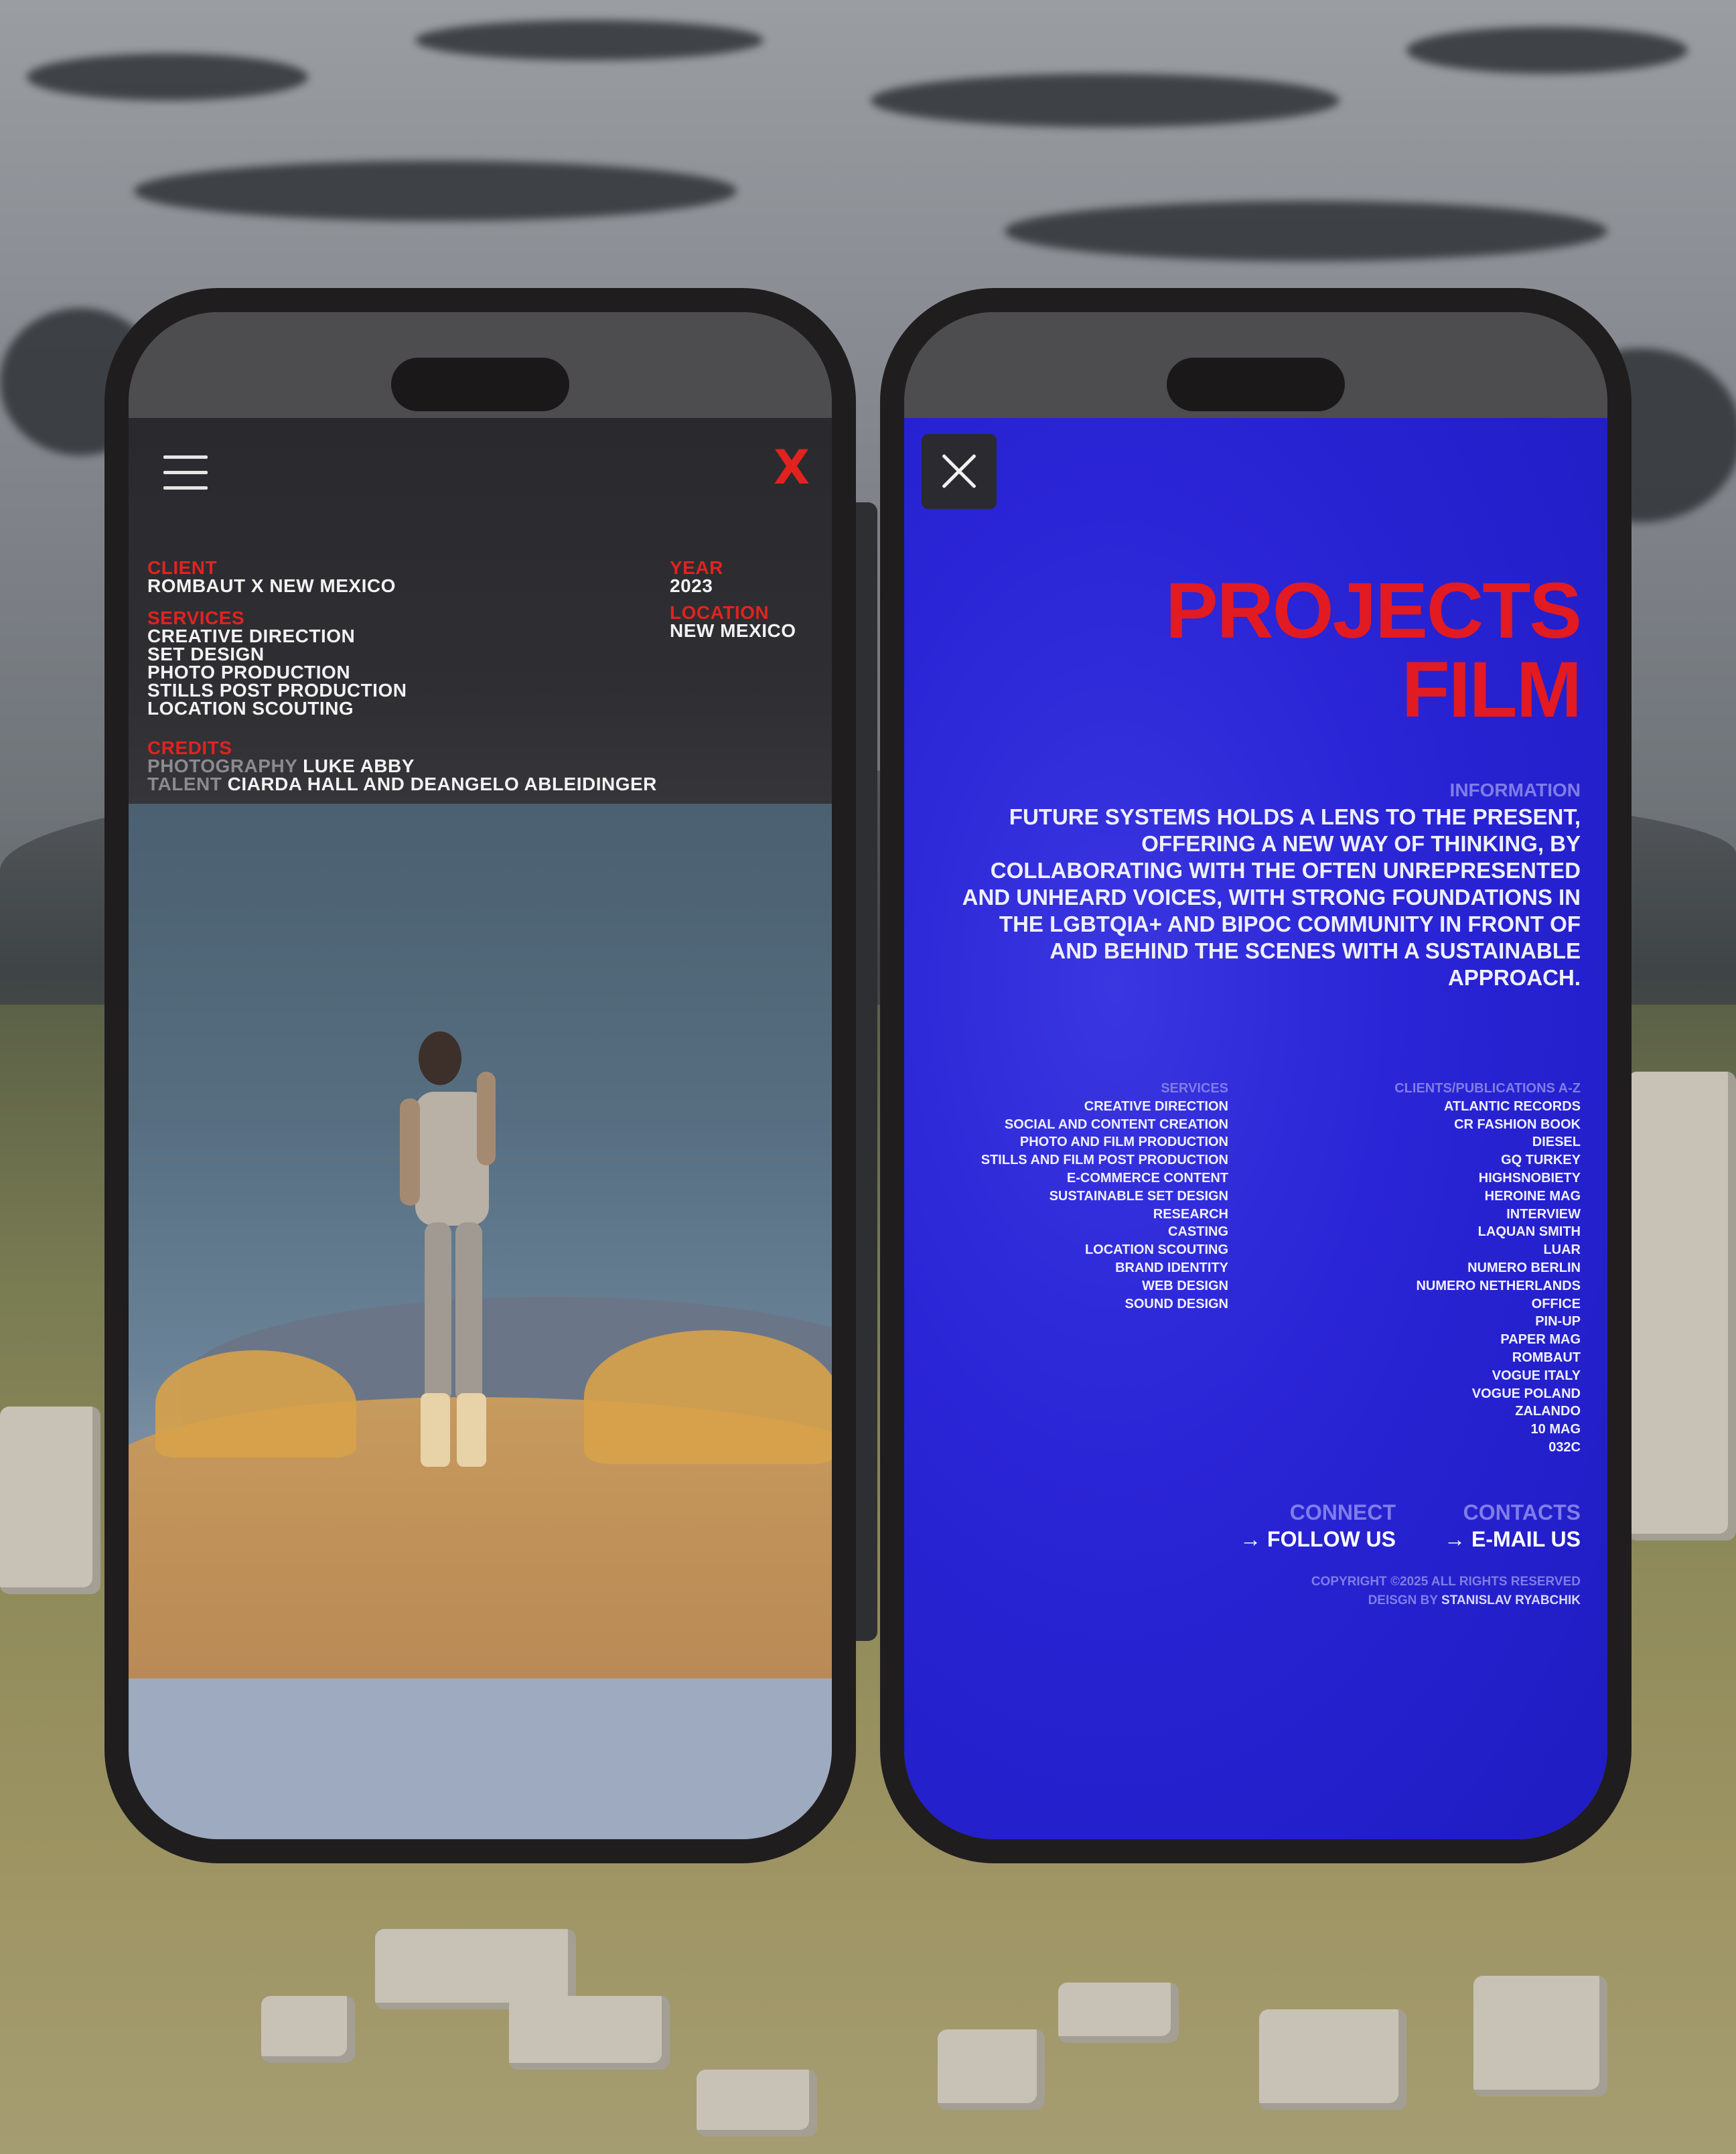 The height and width of the screenshot is (2154, 1736). I want to click on follow-us-link: → FOLLOW US, so click(1318, 1540).